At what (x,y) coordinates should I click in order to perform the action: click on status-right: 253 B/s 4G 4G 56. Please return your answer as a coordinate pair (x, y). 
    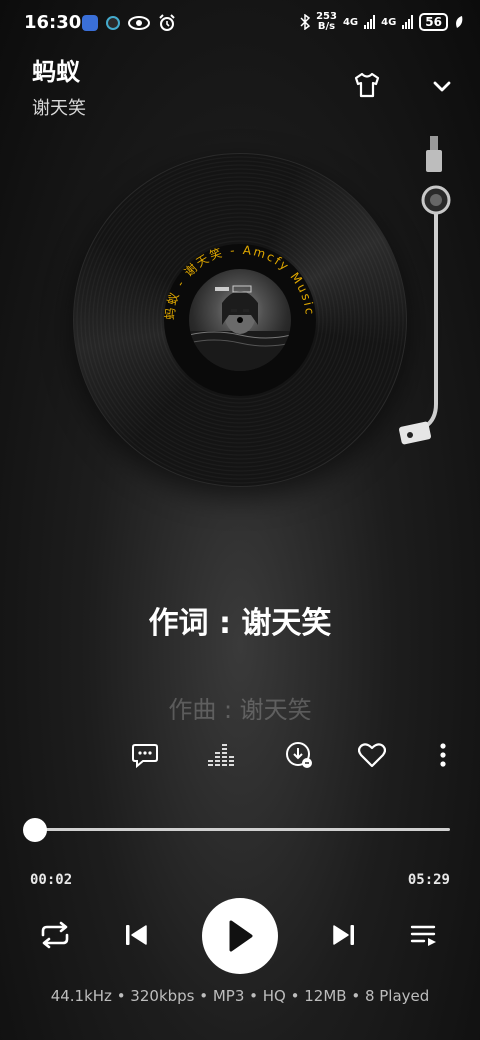
    Looking at the image, I should click on (382, 22).